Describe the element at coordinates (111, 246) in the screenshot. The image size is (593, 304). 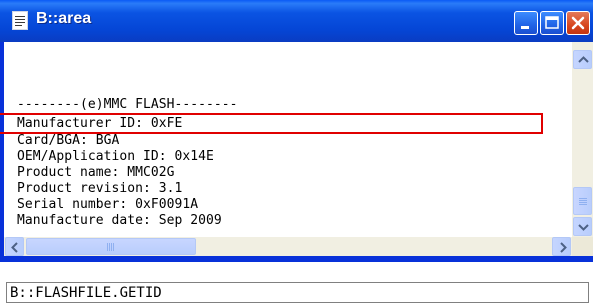
I see `horizontal-scroll-thumb` at that location.